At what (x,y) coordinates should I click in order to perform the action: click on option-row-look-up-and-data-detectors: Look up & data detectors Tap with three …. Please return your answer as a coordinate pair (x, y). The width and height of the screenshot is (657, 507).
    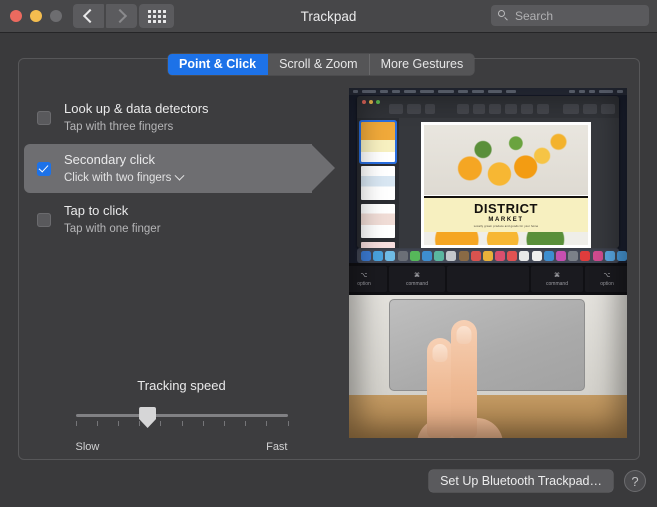
    Looking at the image, I should click on (181, 117).